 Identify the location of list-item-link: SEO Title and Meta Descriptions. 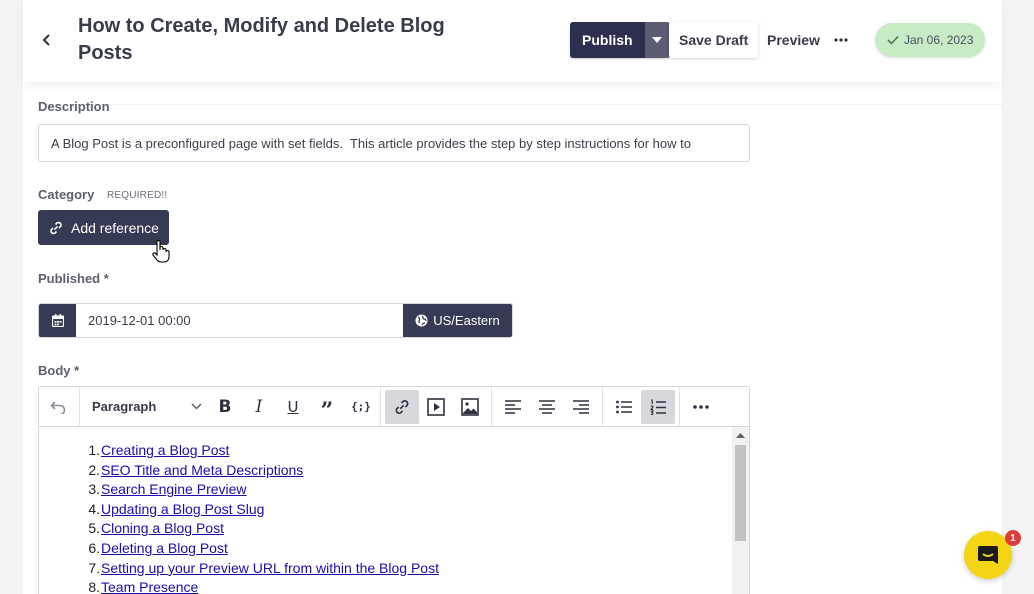
(202, 470).